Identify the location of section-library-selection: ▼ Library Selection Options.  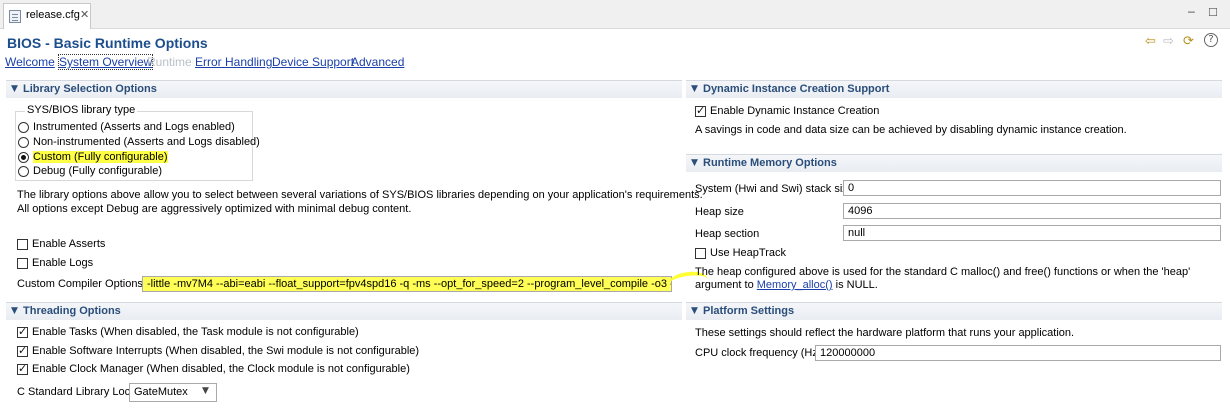
(344, 89).